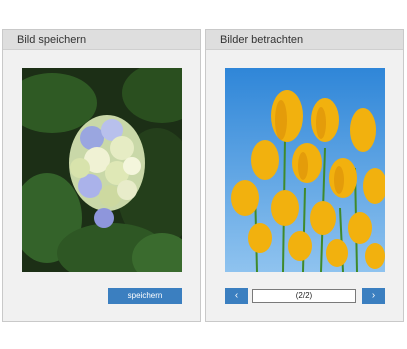  Describe the element at coordinates (304, 296) in the screenshot. I see `image-counter-field: (2/2)` at that location.